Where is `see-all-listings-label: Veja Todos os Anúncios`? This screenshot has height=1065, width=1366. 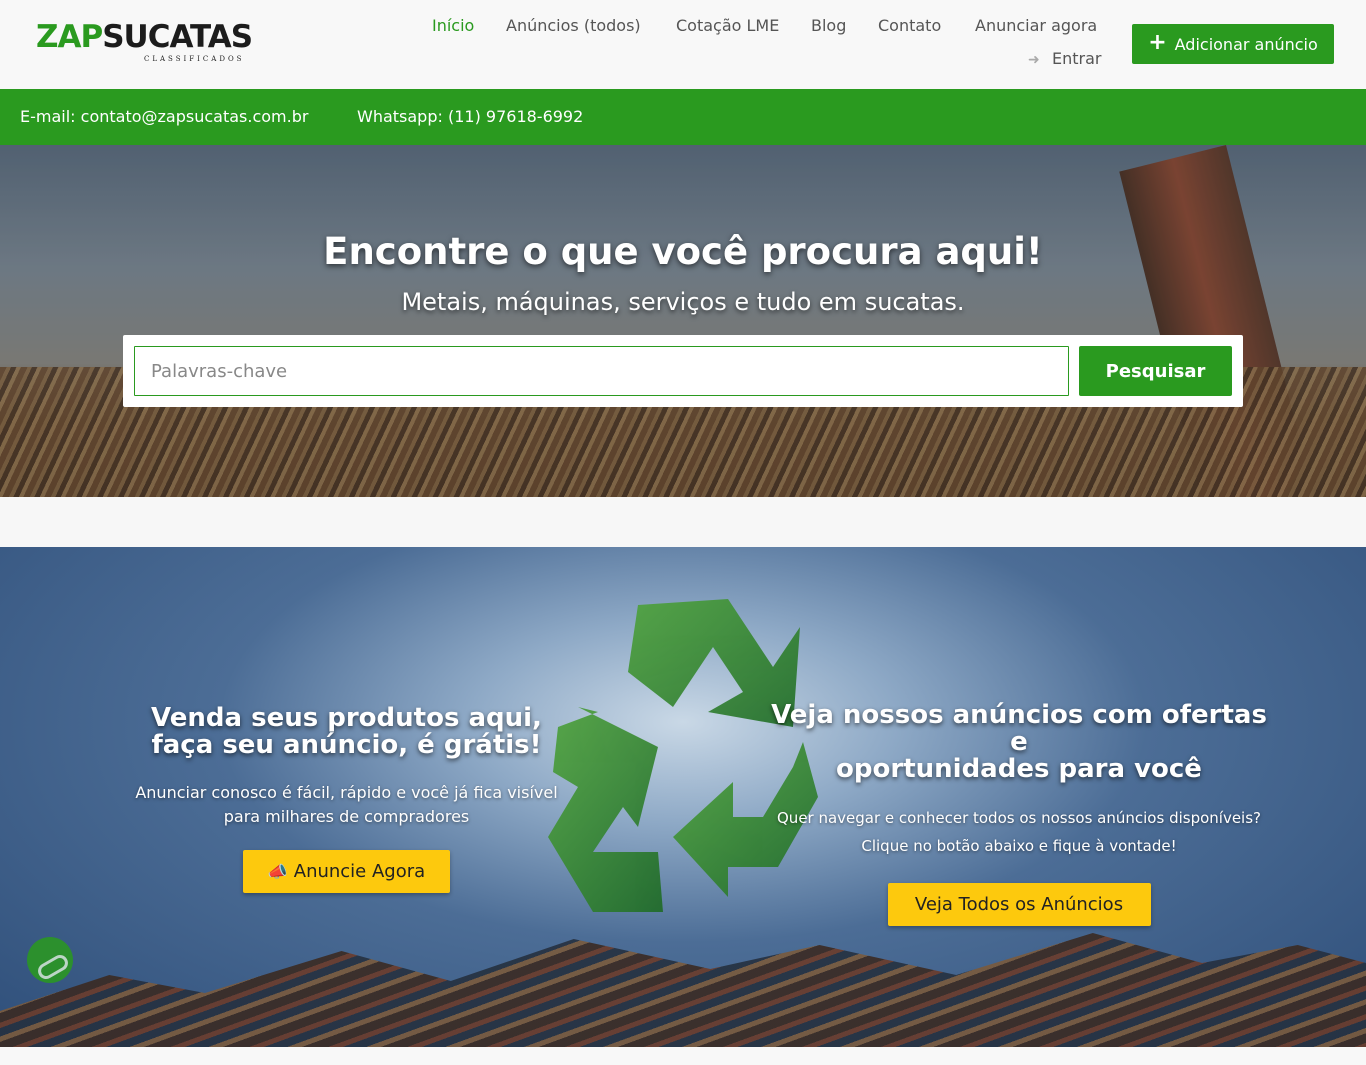 see-all-listings-label: Veja Todos os Anúncios is located at coordinates (1019, 904).